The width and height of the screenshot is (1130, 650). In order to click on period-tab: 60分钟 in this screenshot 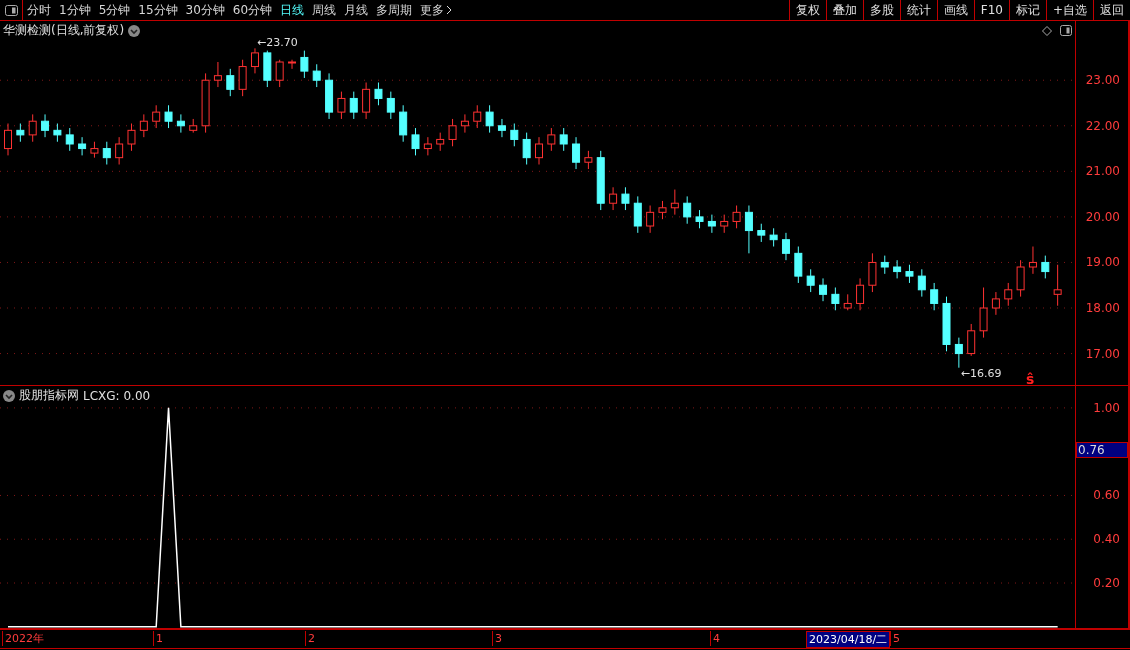, I will do `click(252, 10)`.